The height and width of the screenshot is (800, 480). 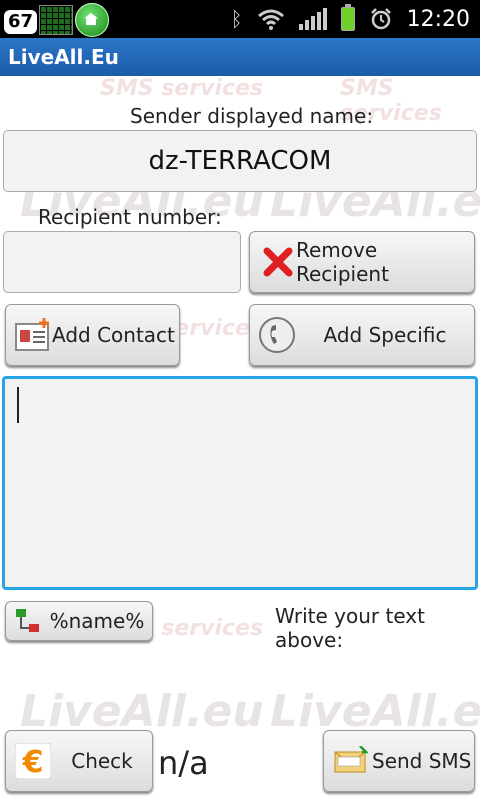 What do you see at coordinates (252, 116) in the screenshot?
I see `sender-name-label: Sender displayed name:` at bounding box center [252, 116].